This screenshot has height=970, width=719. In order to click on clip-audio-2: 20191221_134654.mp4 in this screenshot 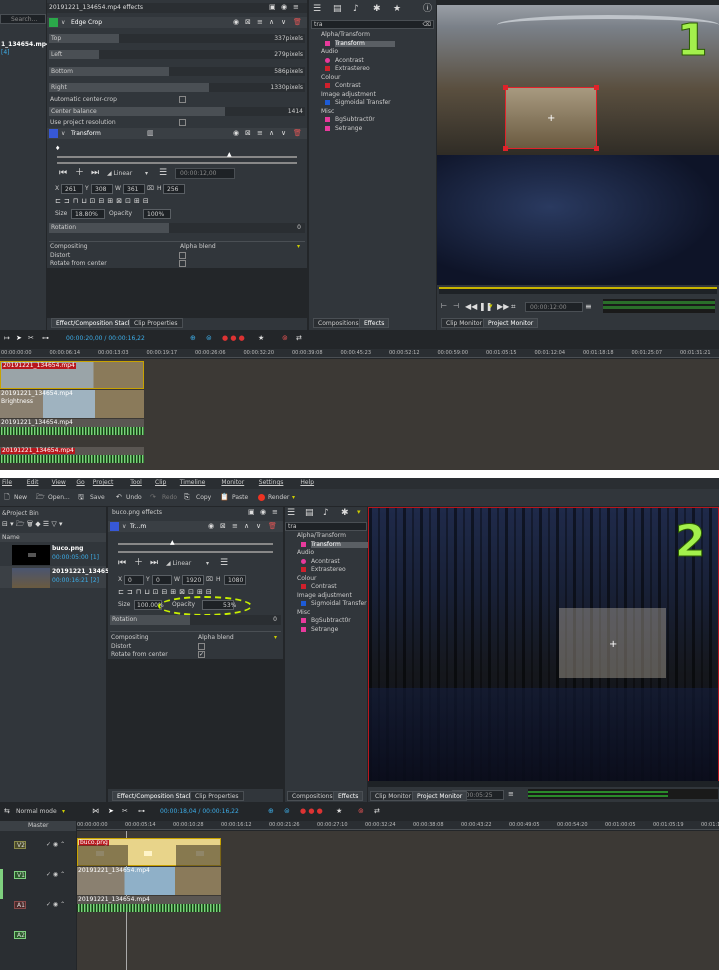, I will do `click(72, 455)`.